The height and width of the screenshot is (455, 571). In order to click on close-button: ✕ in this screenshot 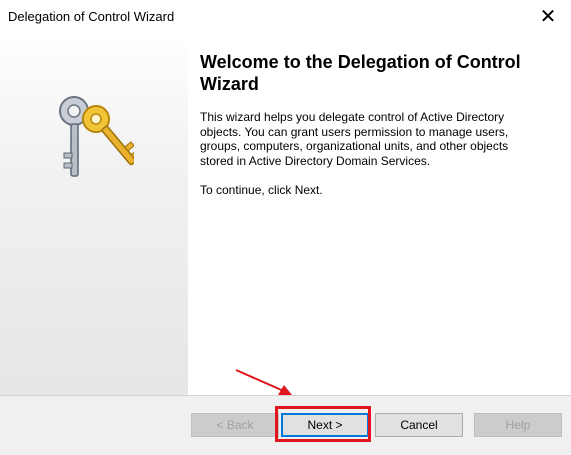, I will do `click(548, 16)`.